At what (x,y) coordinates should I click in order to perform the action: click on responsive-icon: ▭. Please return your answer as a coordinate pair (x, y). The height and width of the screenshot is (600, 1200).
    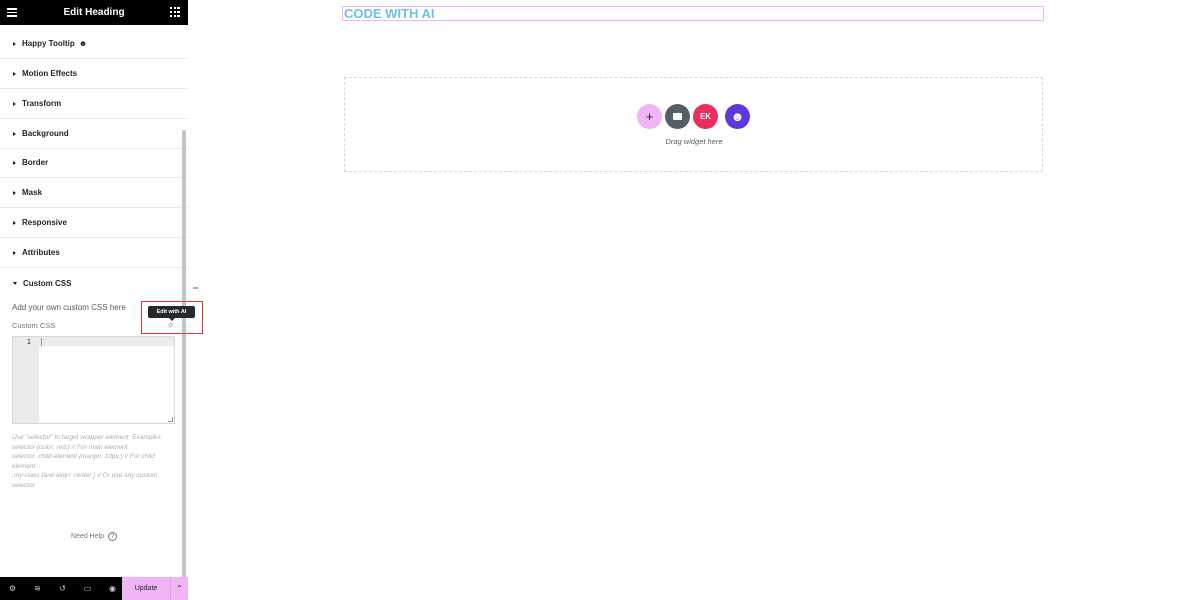
    Looking at the image, I should click on (87, 588).